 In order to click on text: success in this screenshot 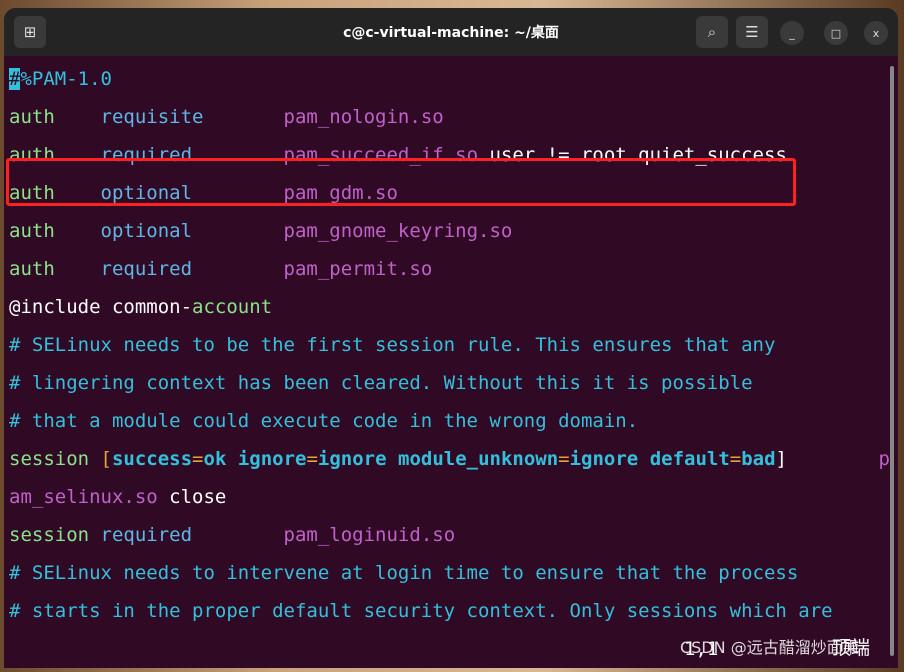, I will do `click(152, 459)`.